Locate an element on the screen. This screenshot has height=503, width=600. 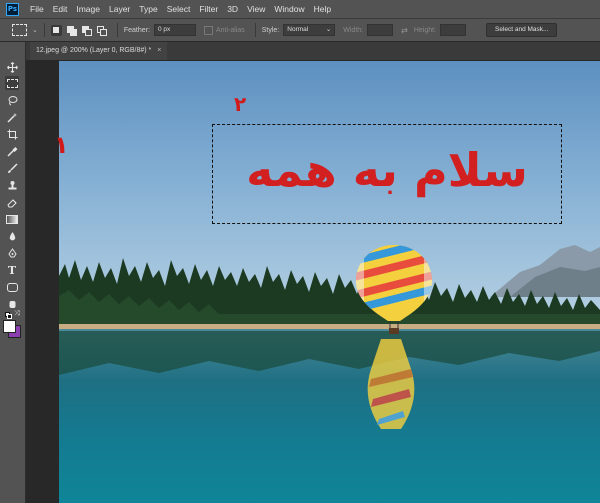
intersect-selection-button is located at coordinates (101, 30).